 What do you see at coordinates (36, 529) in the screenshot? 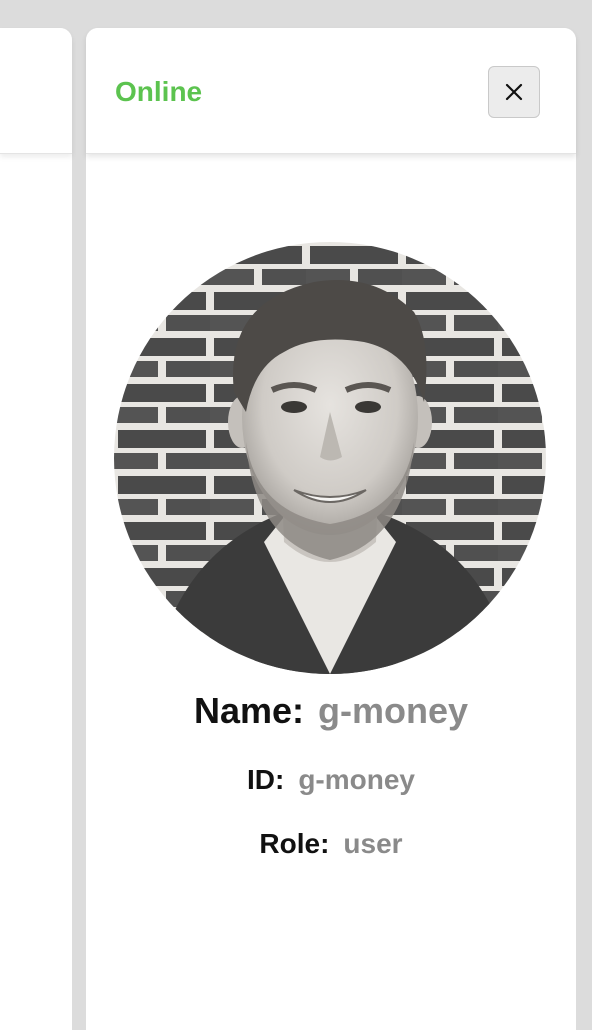
I see `left-panel` at bounding box center [36, 529].